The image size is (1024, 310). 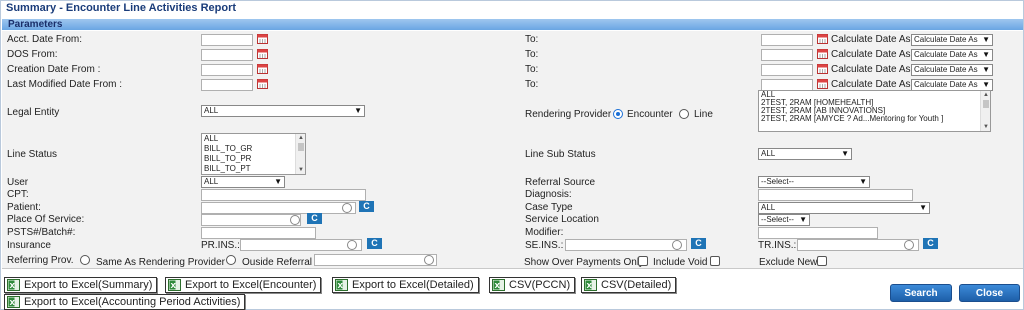 What do you see at coordinates (784, 220) in the screenshot?
I see `service-location-select: --Select-- ▼` at bounding box center [784, 220].